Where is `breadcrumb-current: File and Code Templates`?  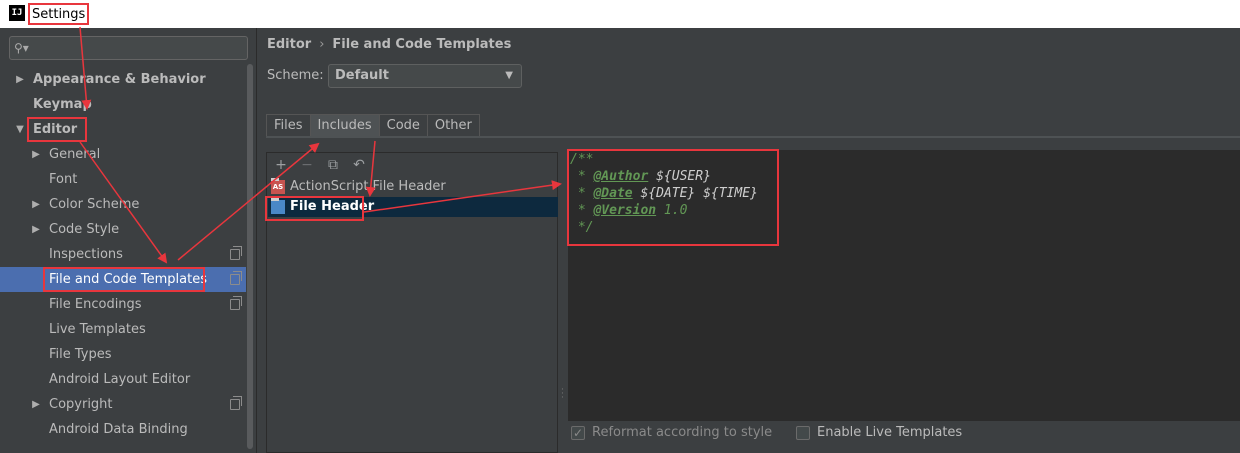
breadcrumb-current: File and Code Templates is located at coordinates (422, 44).